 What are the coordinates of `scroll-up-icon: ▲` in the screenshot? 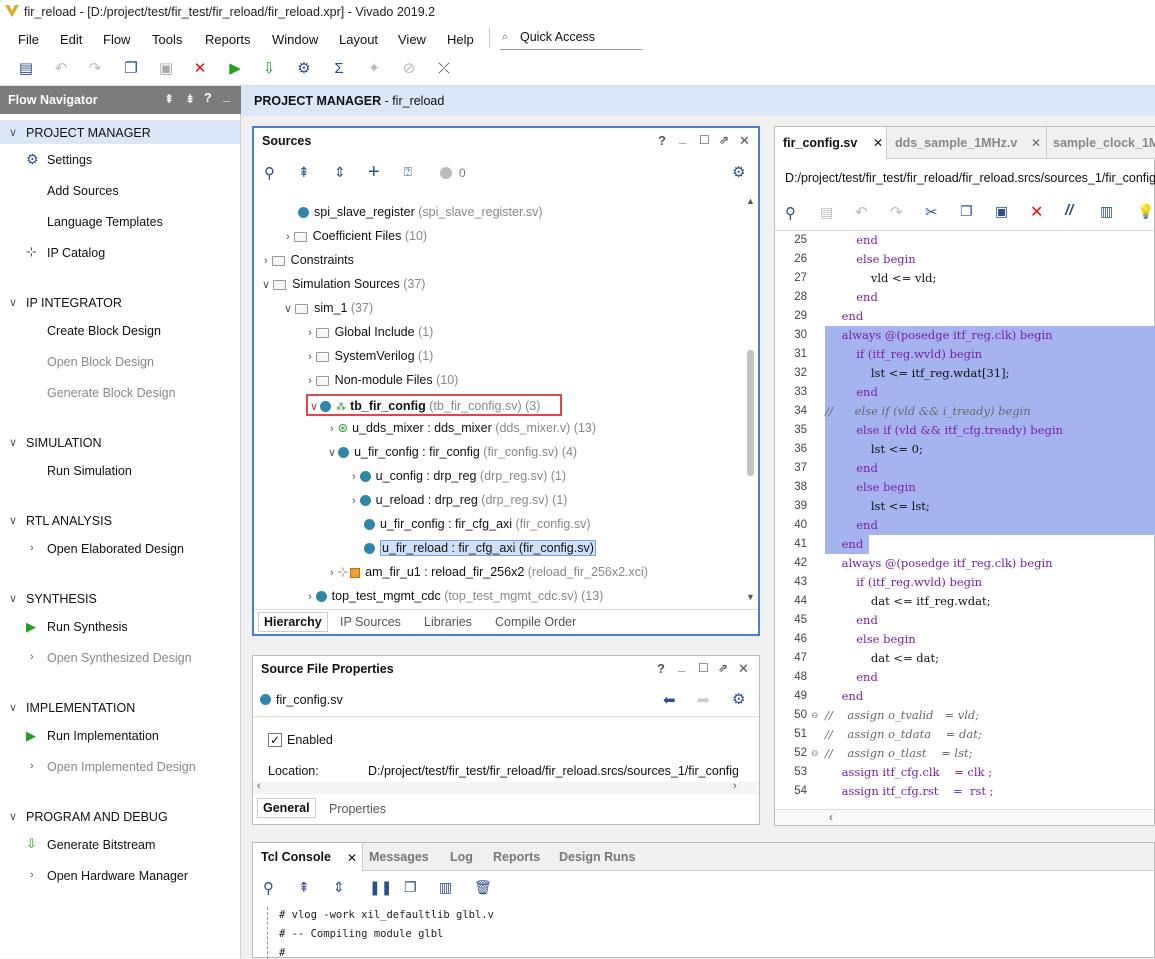 It's located at (750, 201).